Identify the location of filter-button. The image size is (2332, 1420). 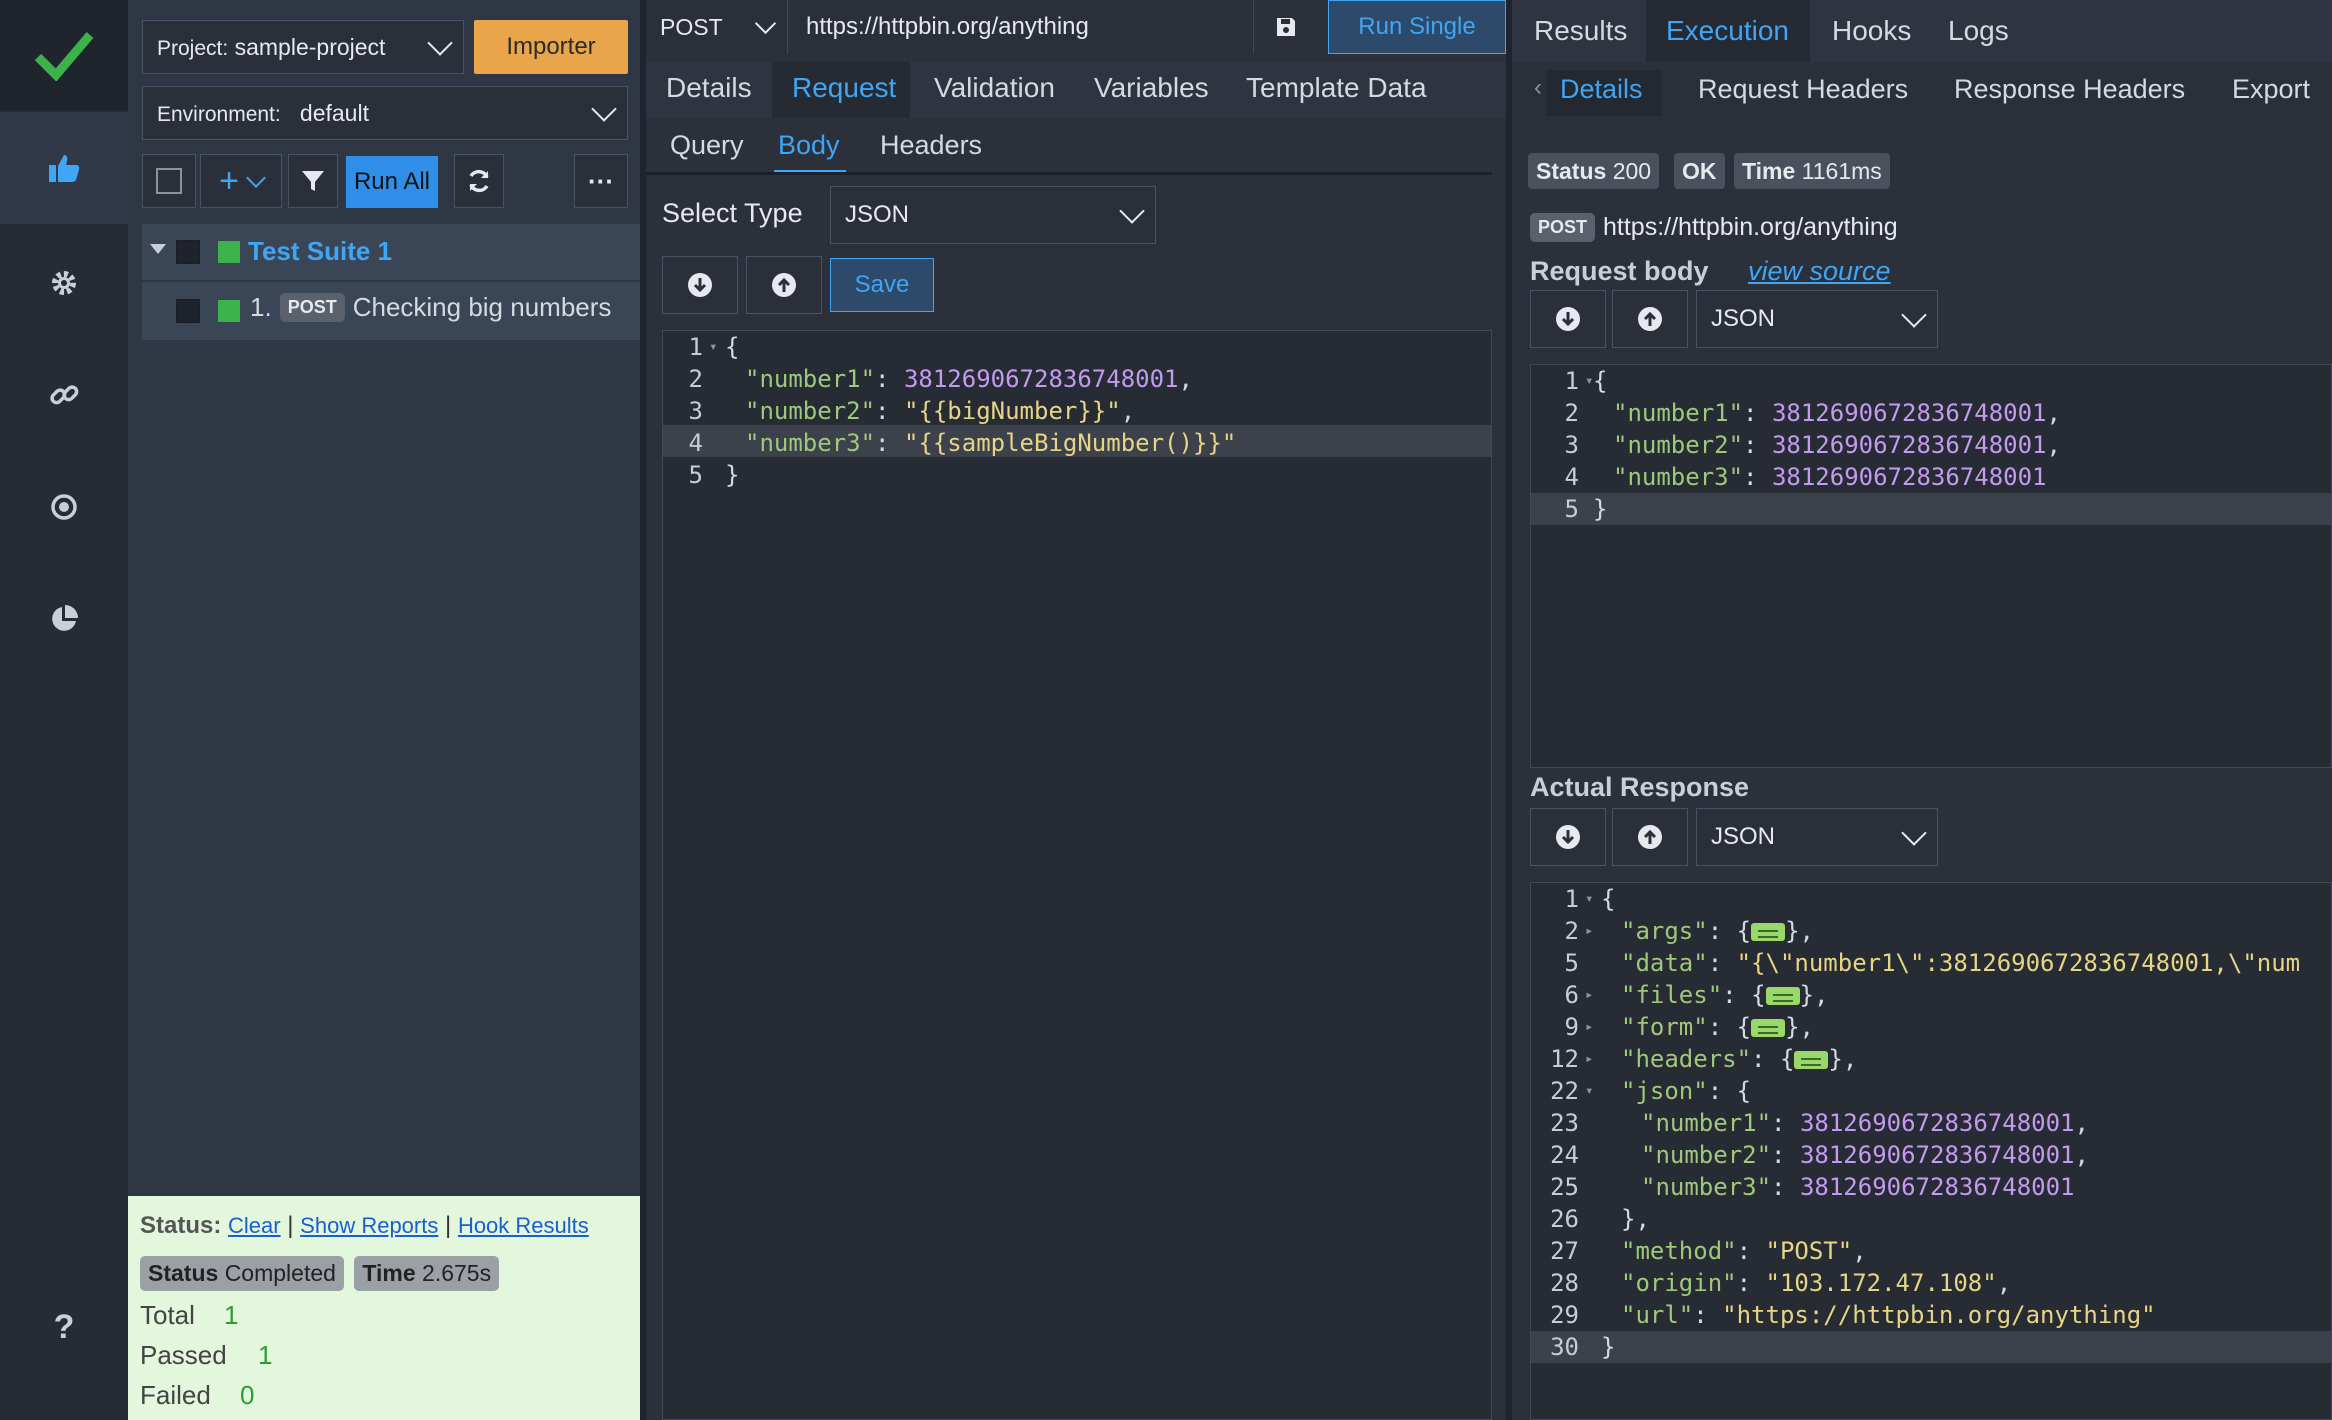
(313, 181).